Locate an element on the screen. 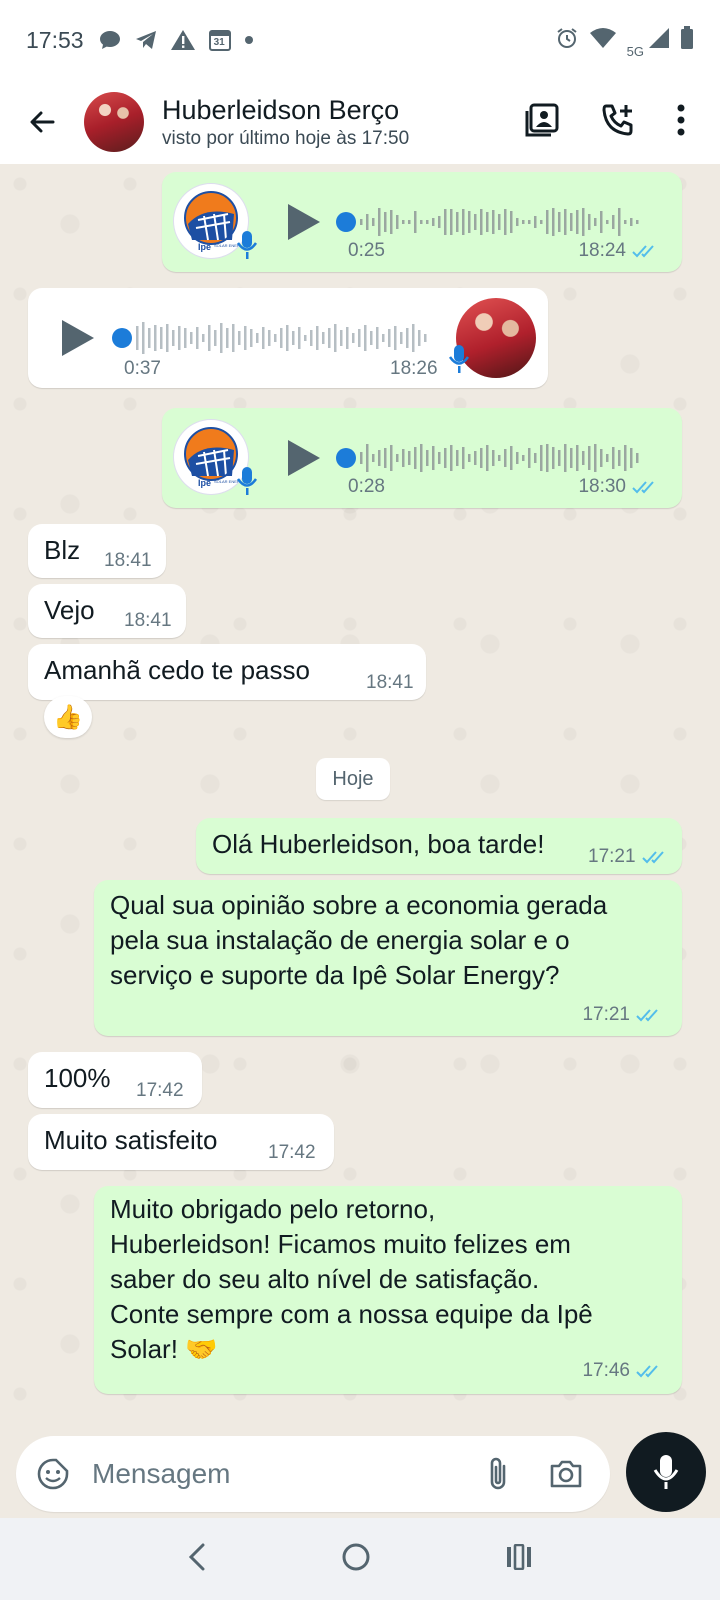  battery-icon is located at coordinates (687, 40).